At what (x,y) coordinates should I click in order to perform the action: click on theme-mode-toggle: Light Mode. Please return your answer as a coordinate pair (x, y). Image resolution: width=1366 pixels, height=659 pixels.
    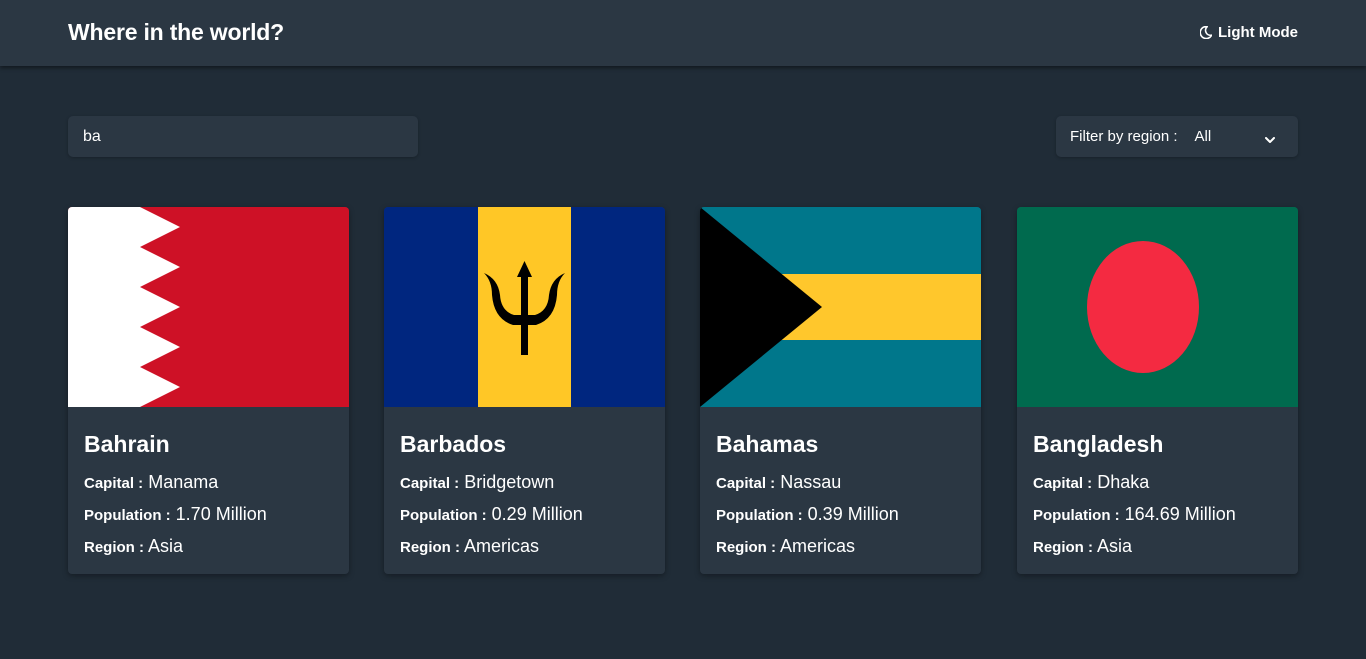
    Looking at the image, I should click on (1249, 32).